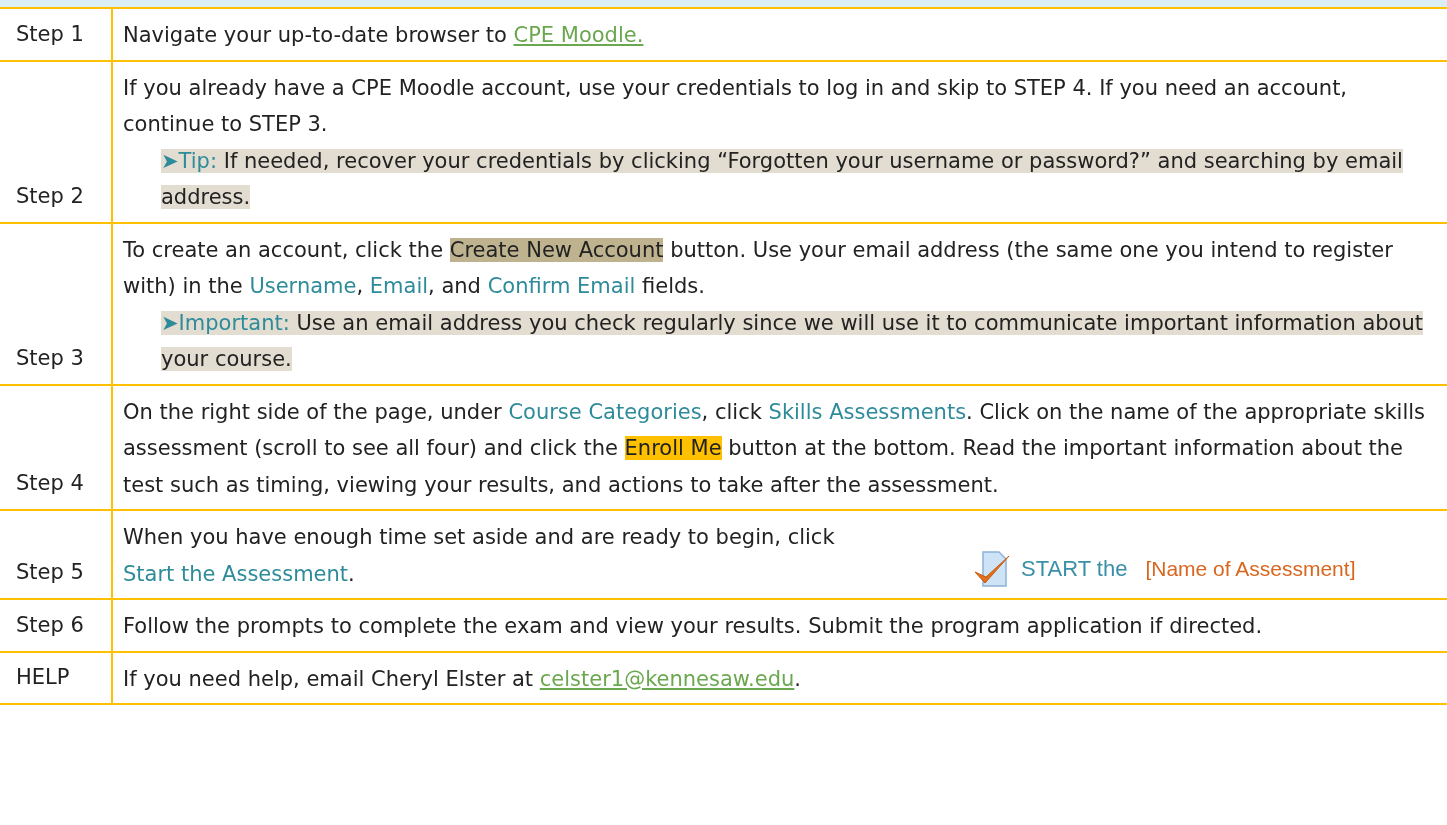  What do you see at coordinates (782, 179) in the screenshot?
I see `tip-paragraph: ➤Tip: If needed, recover your credentials by clicking “Forgotten your username or password?” and searching by email address.` at bounding box center [782, 179].